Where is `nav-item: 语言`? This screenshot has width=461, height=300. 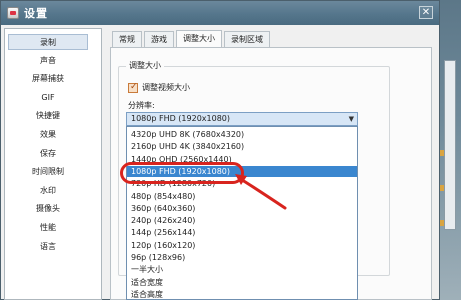
nav-item: 语言 is located at coordinates (48, 247).